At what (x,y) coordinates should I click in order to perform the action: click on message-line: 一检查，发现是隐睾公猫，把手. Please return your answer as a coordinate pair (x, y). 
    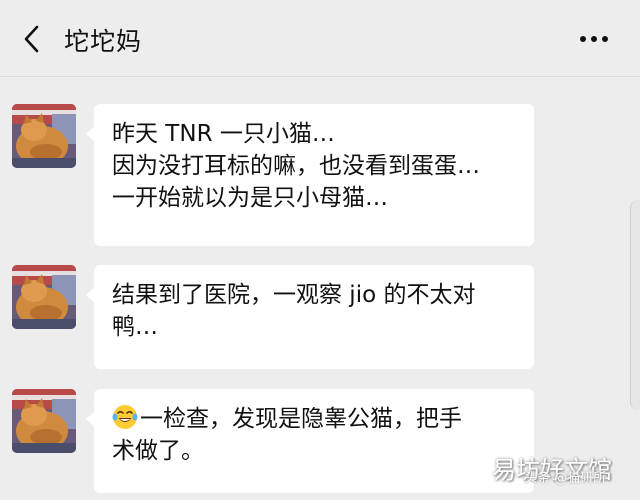
    Looking at the image, I should click on (315, 419).